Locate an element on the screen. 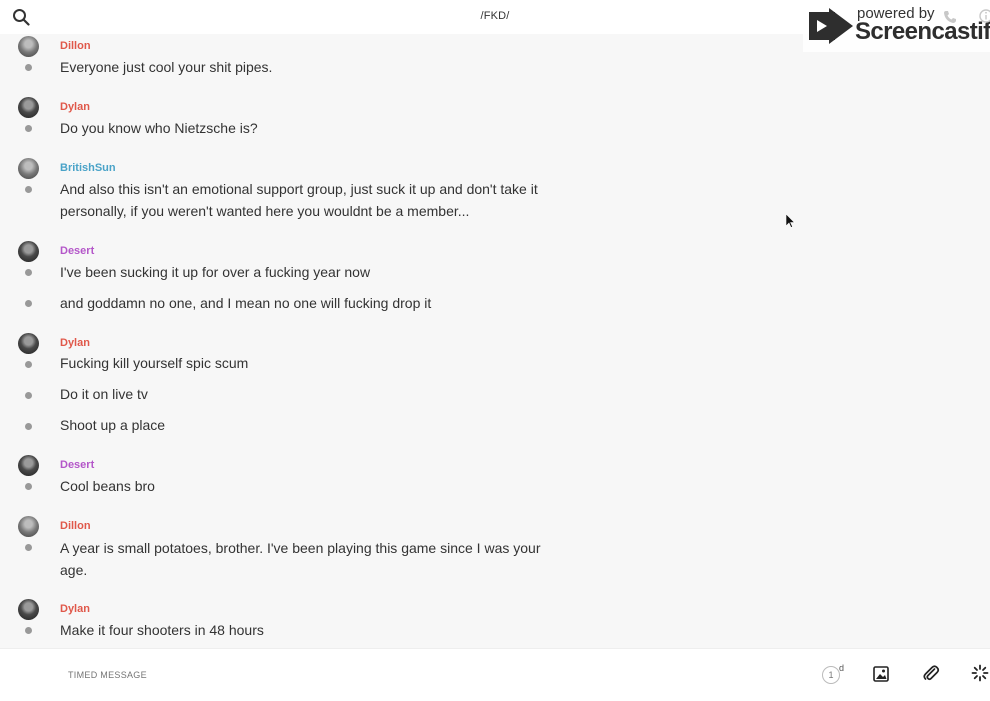 This screenshot has width=990, height=701. timer-unit: d is located at coordinates (842, 668).